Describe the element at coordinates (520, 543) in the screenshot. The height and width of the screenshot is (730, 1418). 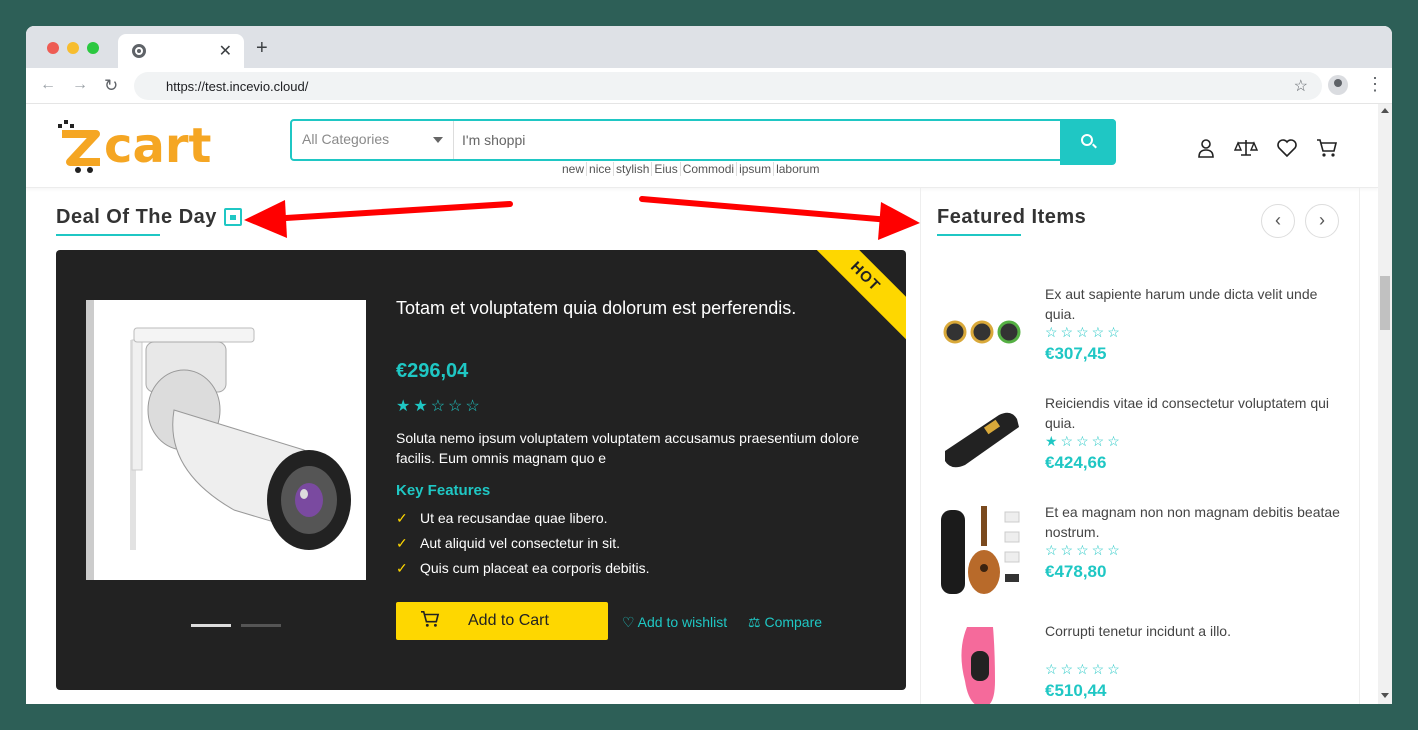
I see `feature-text: Aut aliquid vel consectetur in sit.` at that location.